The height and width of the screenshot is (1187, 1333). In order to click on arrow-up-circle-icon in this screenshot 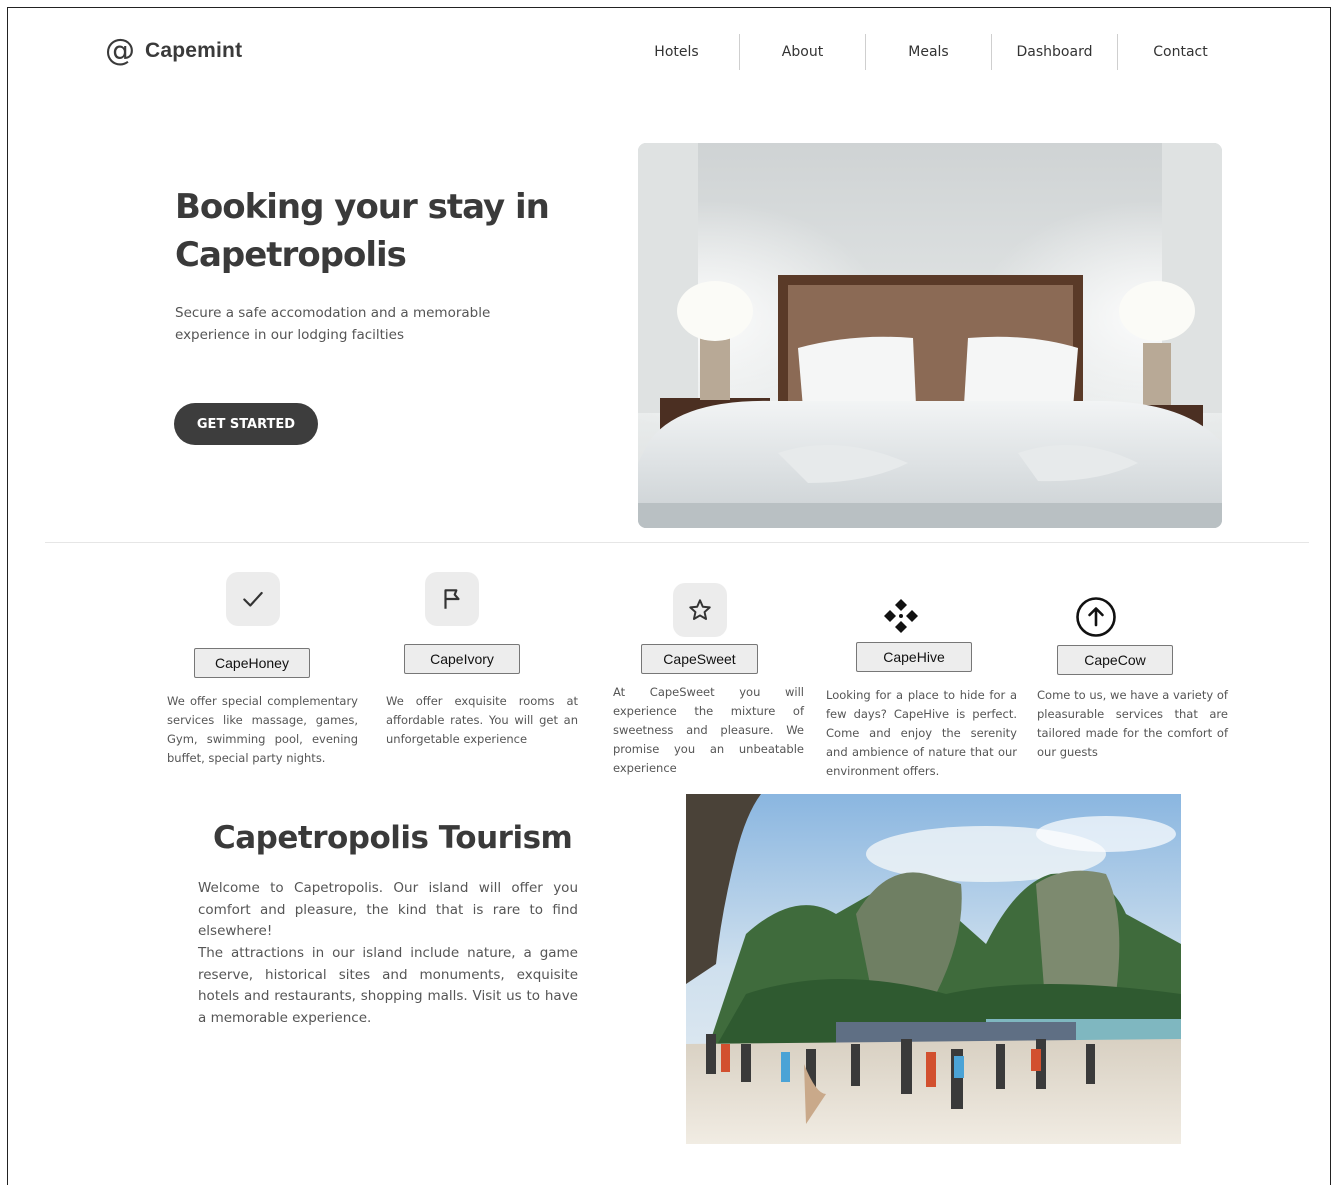, I will do `click(1096, 617)`.